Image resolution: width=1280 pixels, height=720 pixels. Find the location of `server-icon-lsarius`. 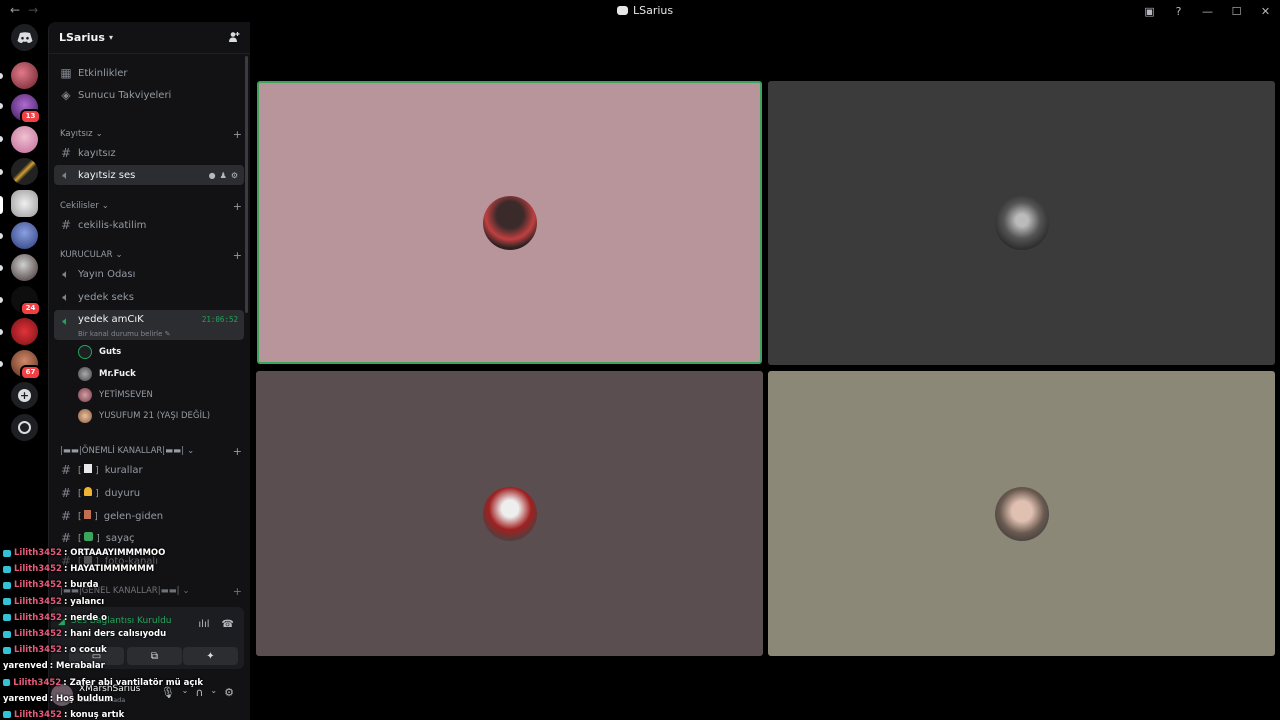

server-icon-lsarius is located at coordinates (24, 203).